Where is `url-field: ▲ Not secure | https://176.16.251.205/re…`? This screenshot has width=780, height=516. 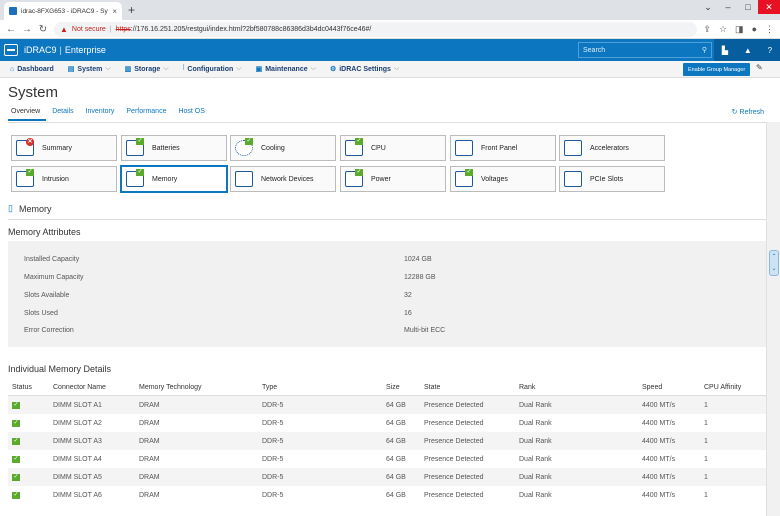
url-field: ▲ Not secure | https://176.16.251.205/re… is located at coordinates (376, 29).